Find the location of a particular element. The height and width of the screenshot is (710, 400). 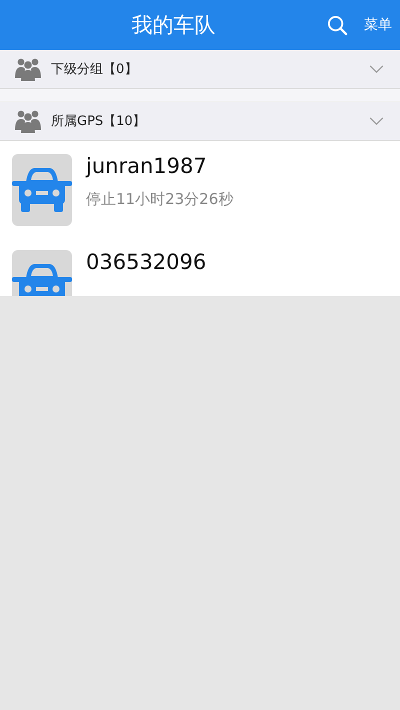

group-label: 下级分组【0】 is located at coordinates (94, 69).